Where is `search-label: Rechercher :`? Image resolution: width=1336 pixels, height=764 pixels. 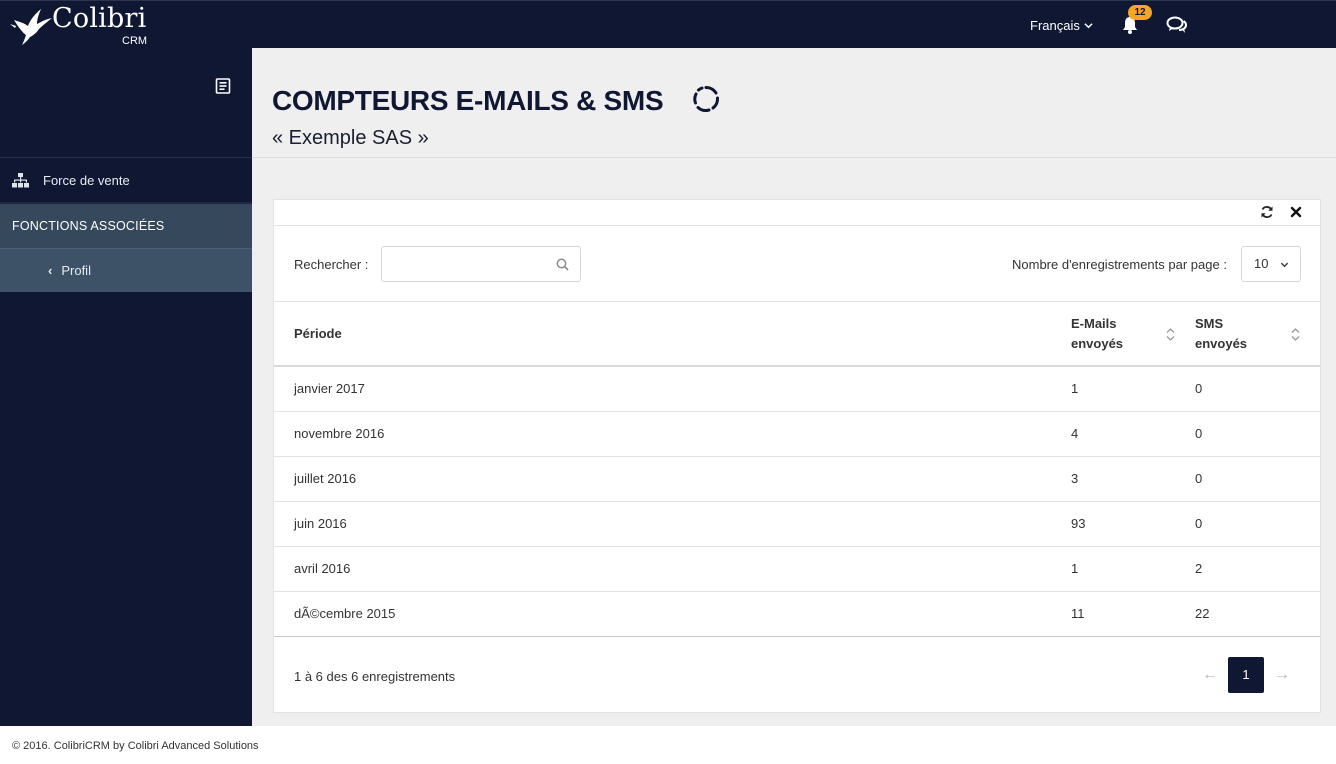
search-label: Rechercher : is located at coordinates (331, 264).